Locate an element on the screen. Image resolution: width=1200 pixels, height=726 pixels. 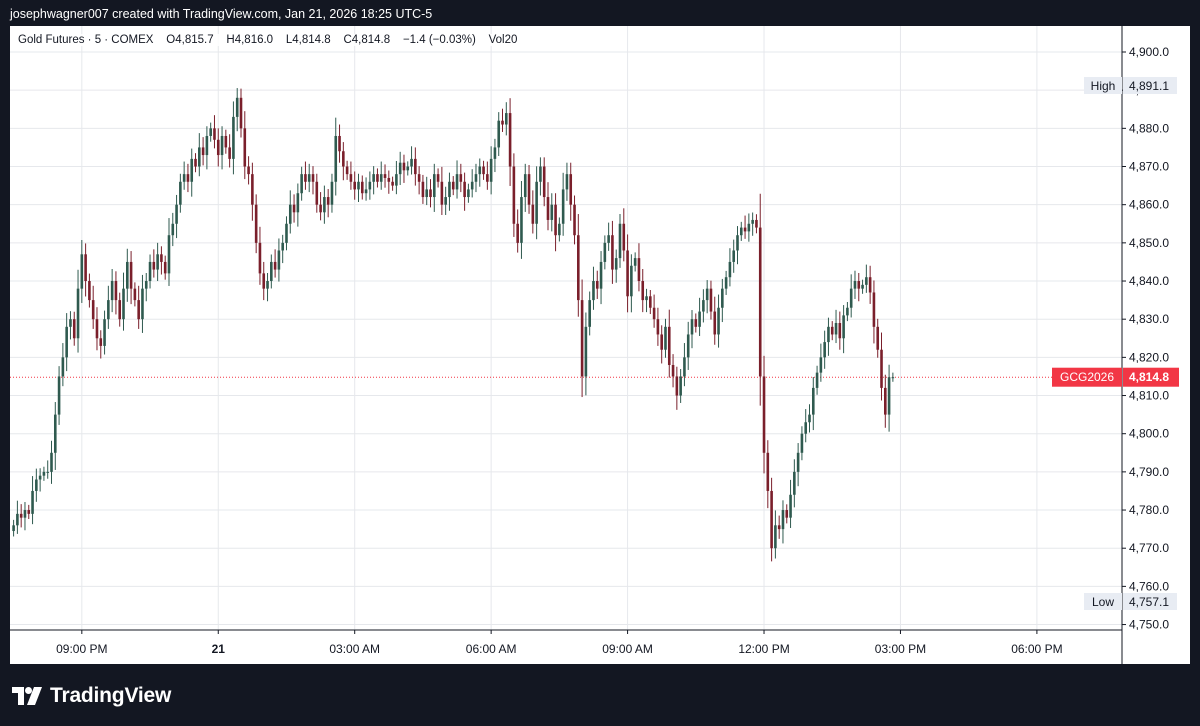
price-tick-label: 4,860.0 is located at coordinates (1149, 205).